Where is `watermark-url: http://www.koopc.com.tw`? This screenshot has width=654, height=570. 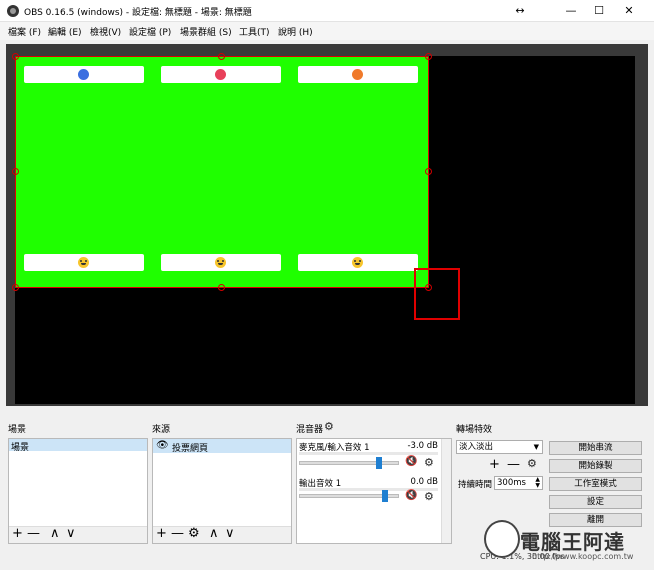 watermark-url: http://www.koopc.com.tw is located at coordinates (583, 556).